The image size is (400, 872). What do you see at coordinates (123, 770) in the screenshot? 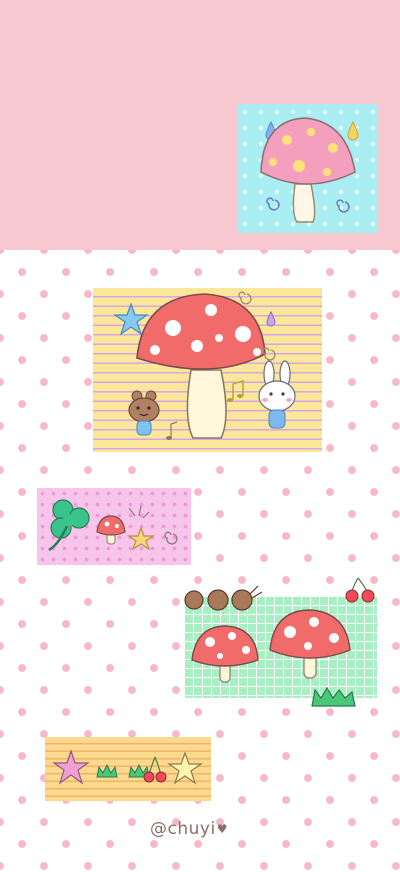
I see `grass-icon` at bounding box center [123, 770].